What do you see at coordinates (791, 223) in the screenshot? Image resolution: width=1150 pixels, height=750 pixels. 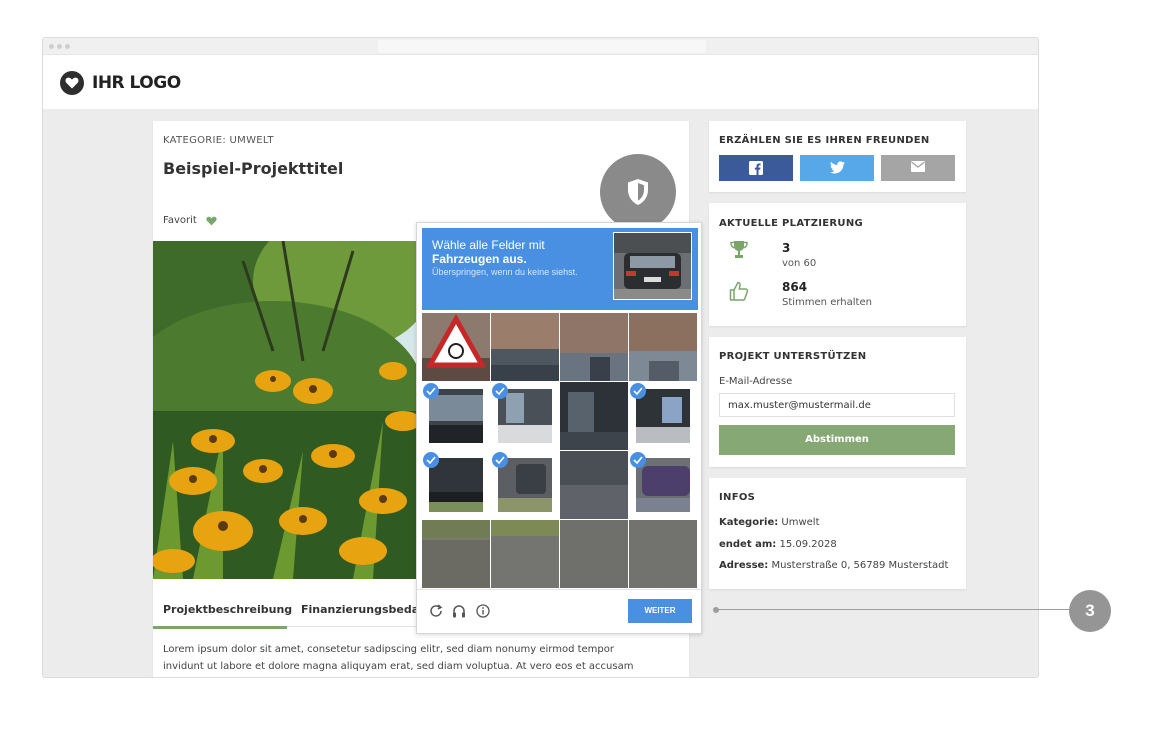 I see `ranking-title: AKTUELLE PLATZIERUNG` at bounding box center [791, 223].